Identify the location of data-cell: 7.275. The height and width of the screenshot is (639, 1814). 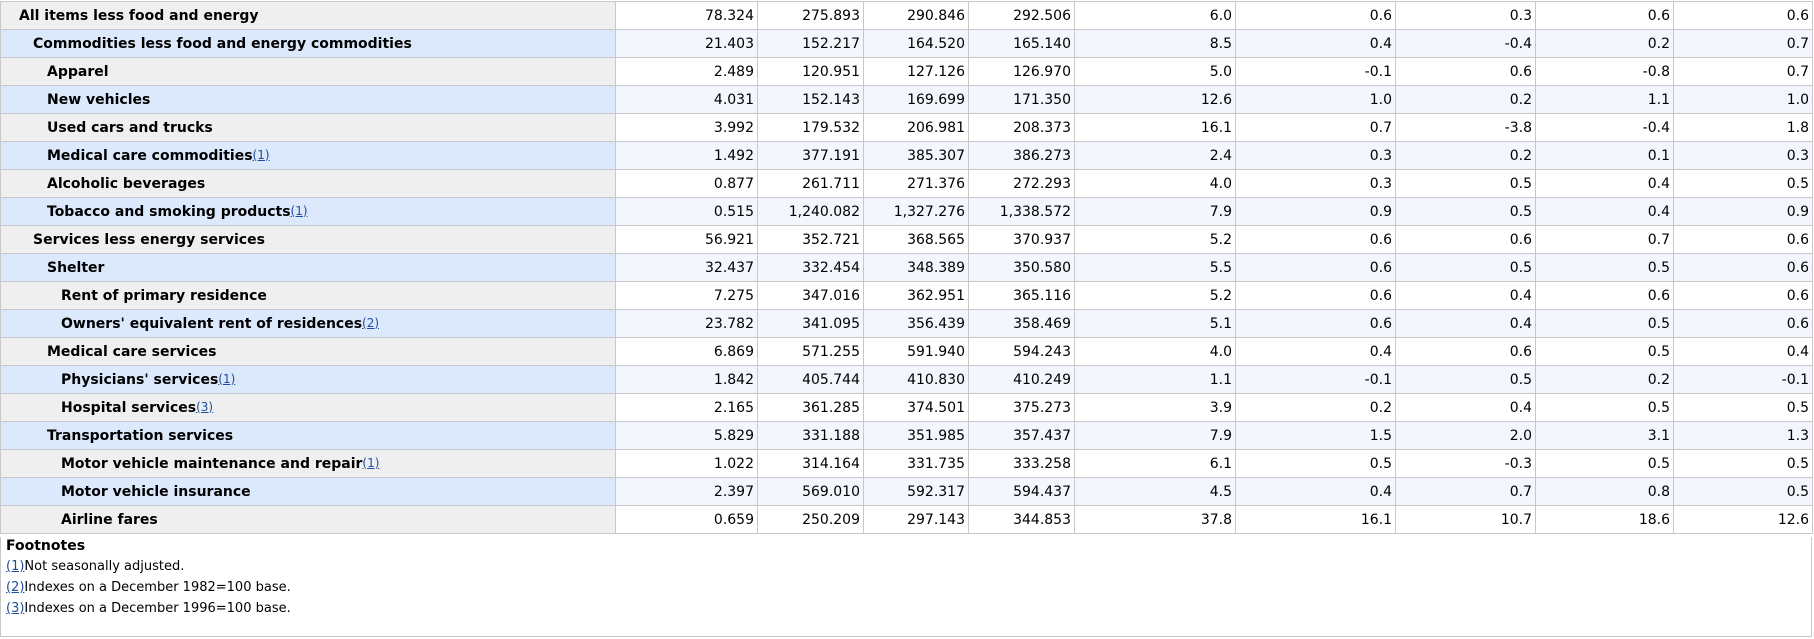
(686, 295).